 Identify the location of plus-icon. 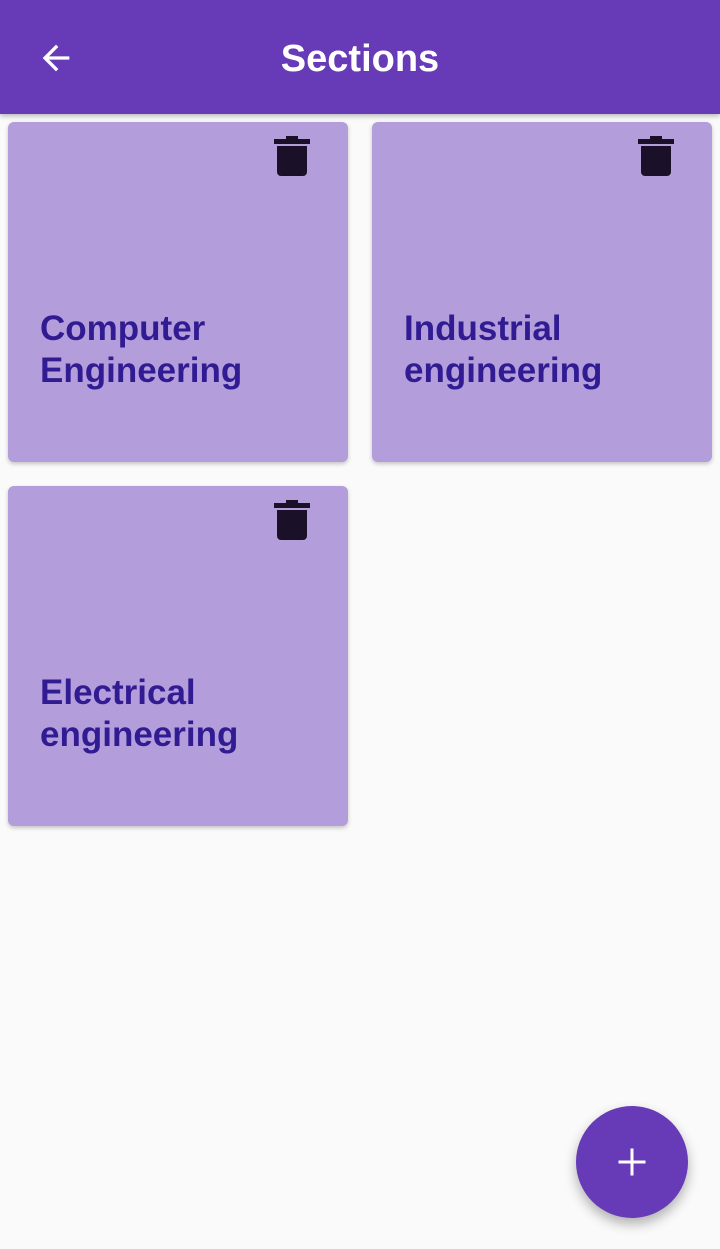
(632, 1162).